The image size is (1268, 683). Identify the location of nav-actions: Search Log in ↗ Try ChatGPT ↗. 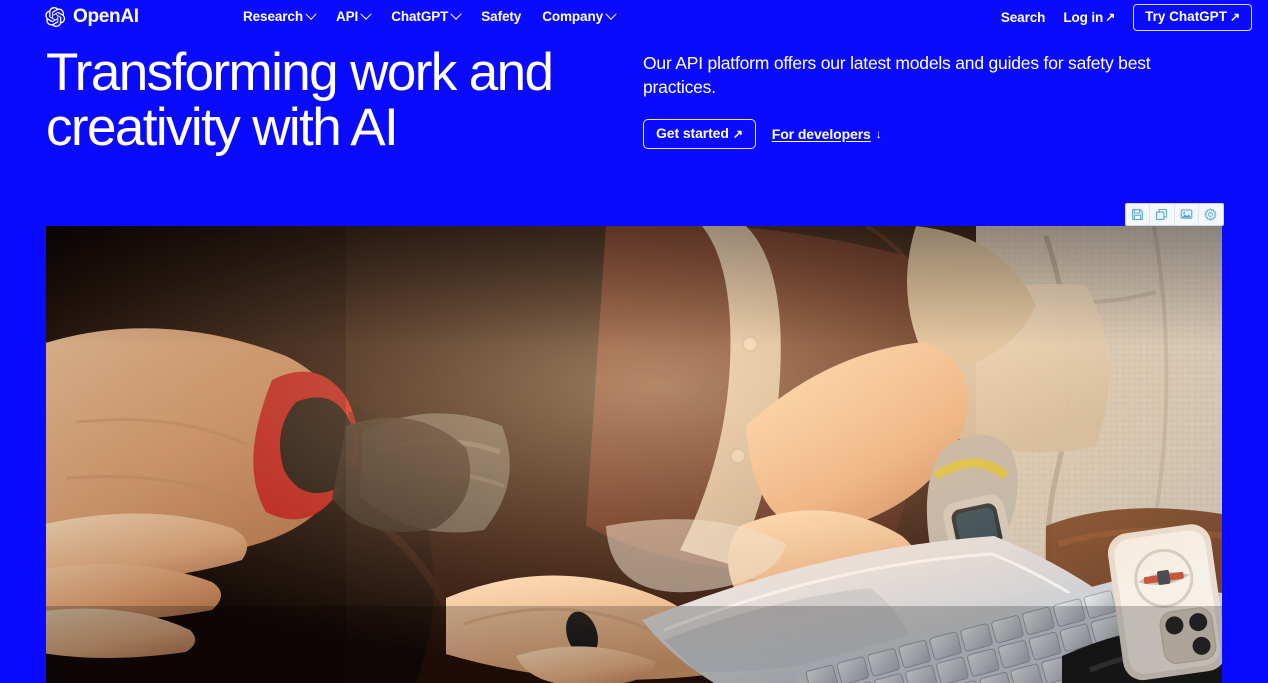
(1126, 17).